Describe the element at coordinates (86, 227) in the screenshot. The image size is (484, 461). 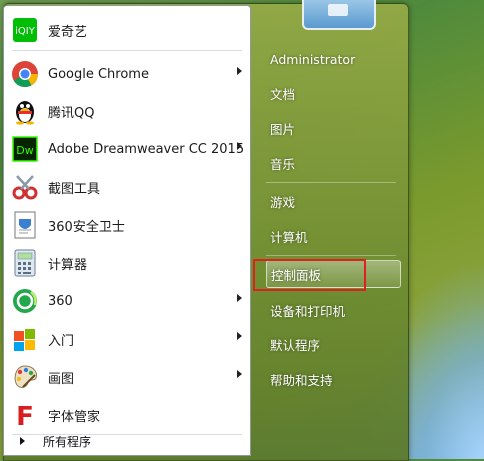
I see `program-label: 360安全卫士` at that location.